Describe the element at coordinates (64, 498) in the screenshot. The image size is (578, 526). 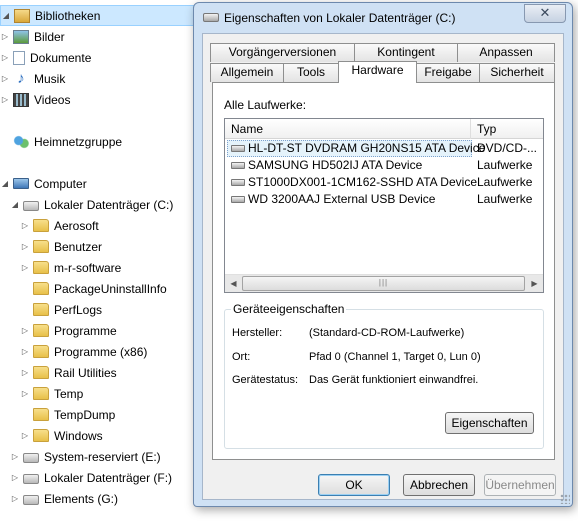
I see `nav-item-drive-g: ▷ Elements (G:)` at that location.